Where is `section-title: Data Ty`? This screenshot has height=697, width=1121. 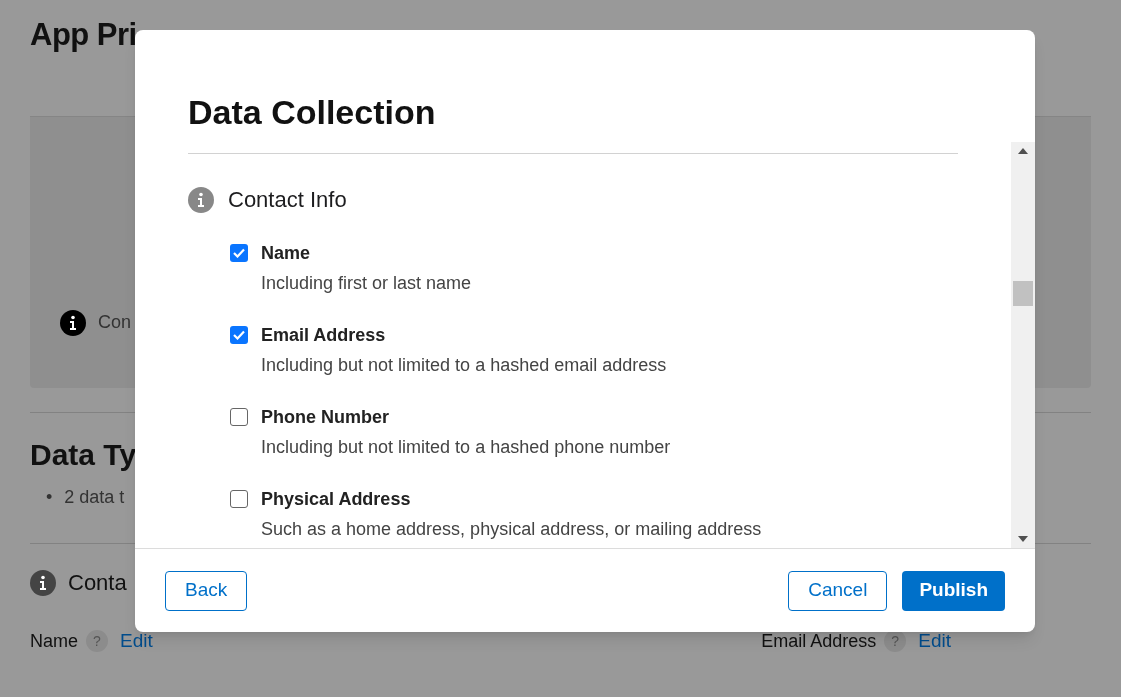 section-title: Data Ty is located at coordinates (83, 455).